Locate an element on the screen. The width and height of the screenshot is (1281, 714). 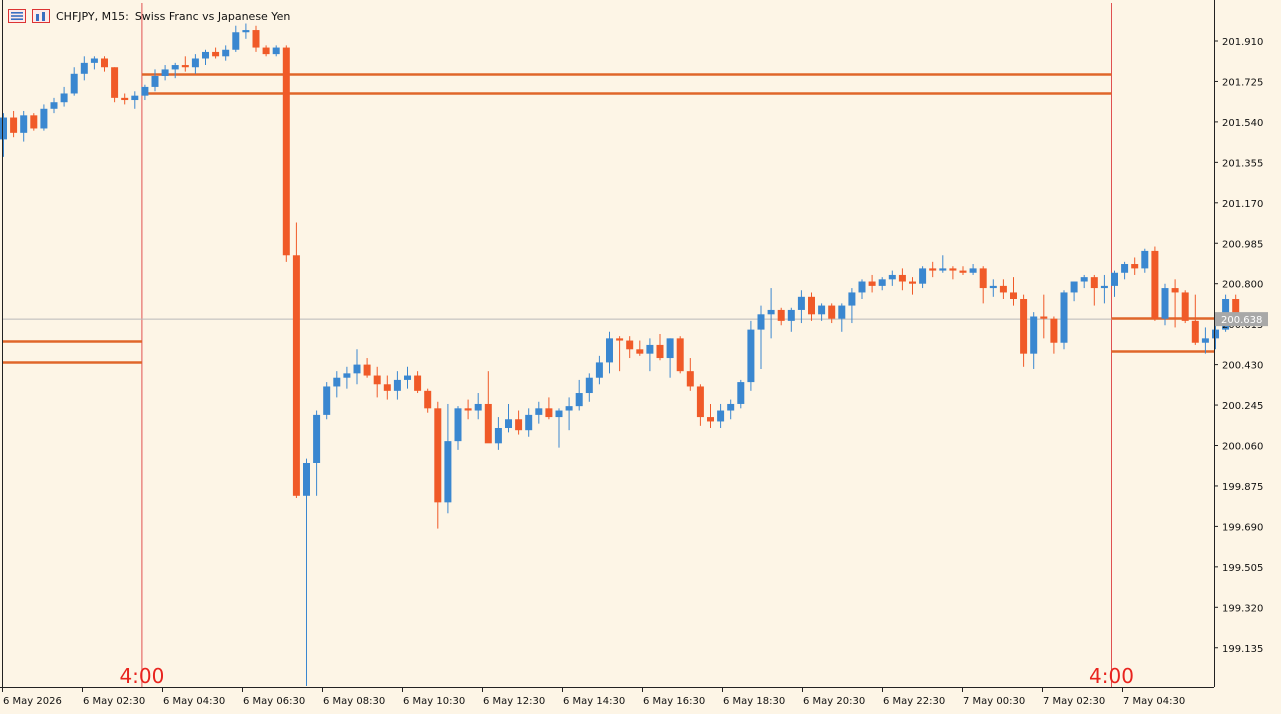
chart-bars-icon is located at coordinates (41, 16).